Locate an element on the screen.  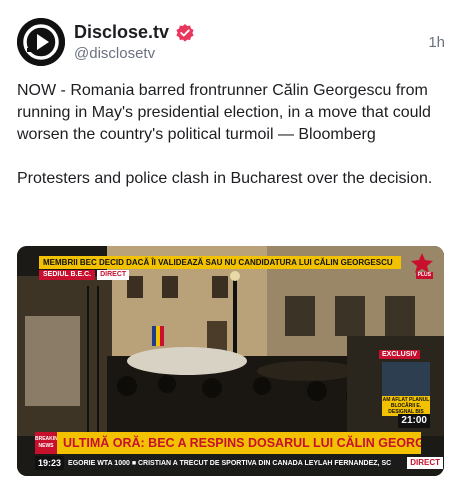
ticker-live-label: DIRECT is located at coordinates (425, 463).